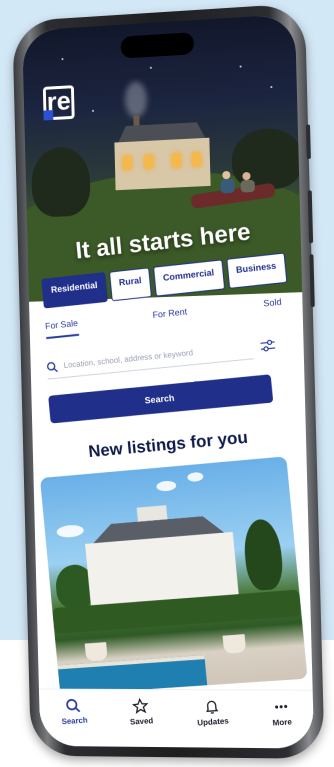 The image size is (334, 767). Describe the element at coordinates (62, 328) in the screenshot. I see `tab-for-sale: For Sale` at that location.